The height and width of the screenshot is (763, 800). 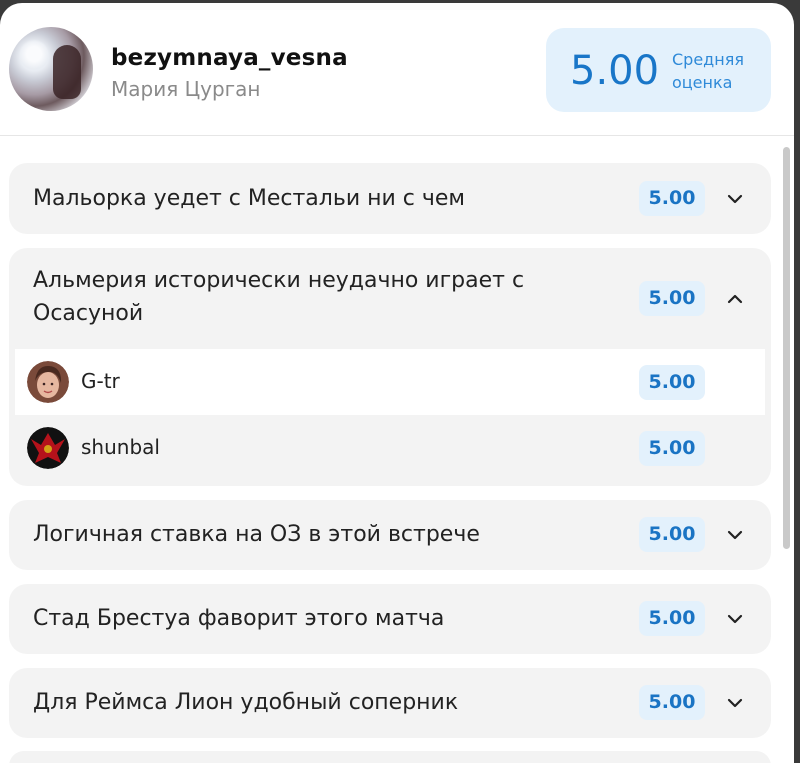 I want to click on average-score-value: 5.00, so click(x=615, y=71).